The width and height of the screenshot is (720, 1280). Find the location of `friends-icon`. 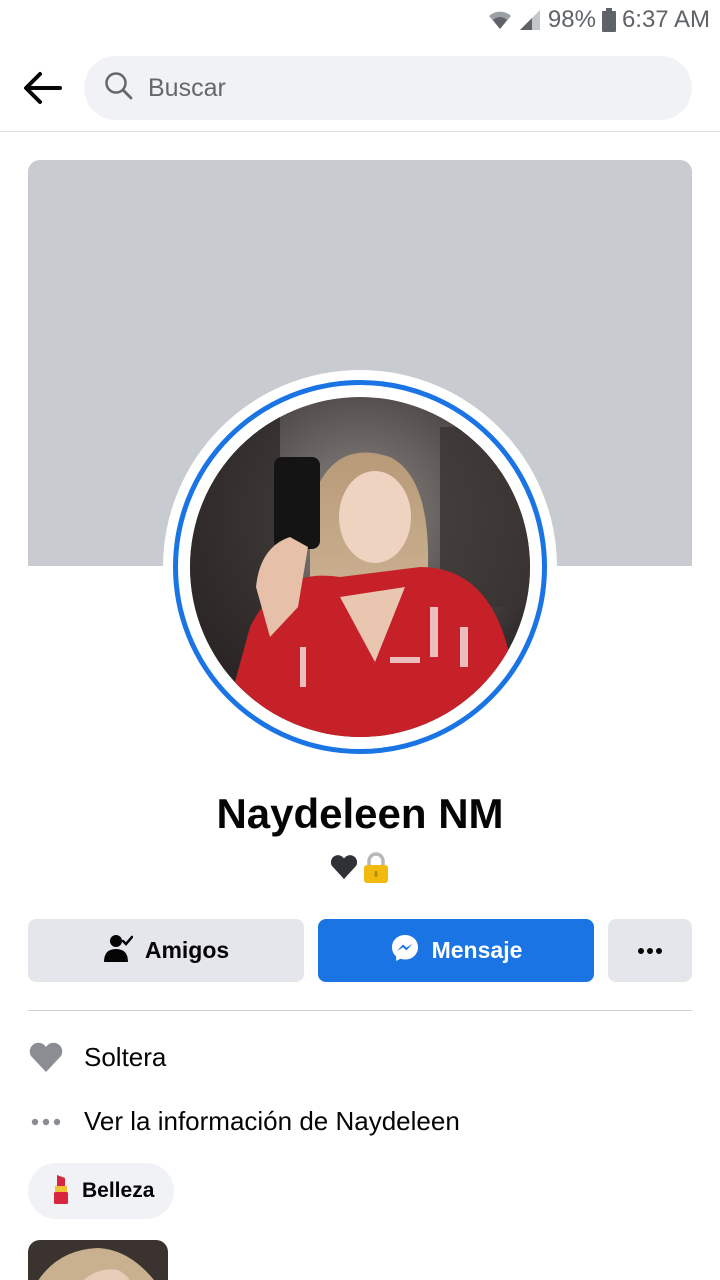

friends-icon is located at coordinates (118, 951).